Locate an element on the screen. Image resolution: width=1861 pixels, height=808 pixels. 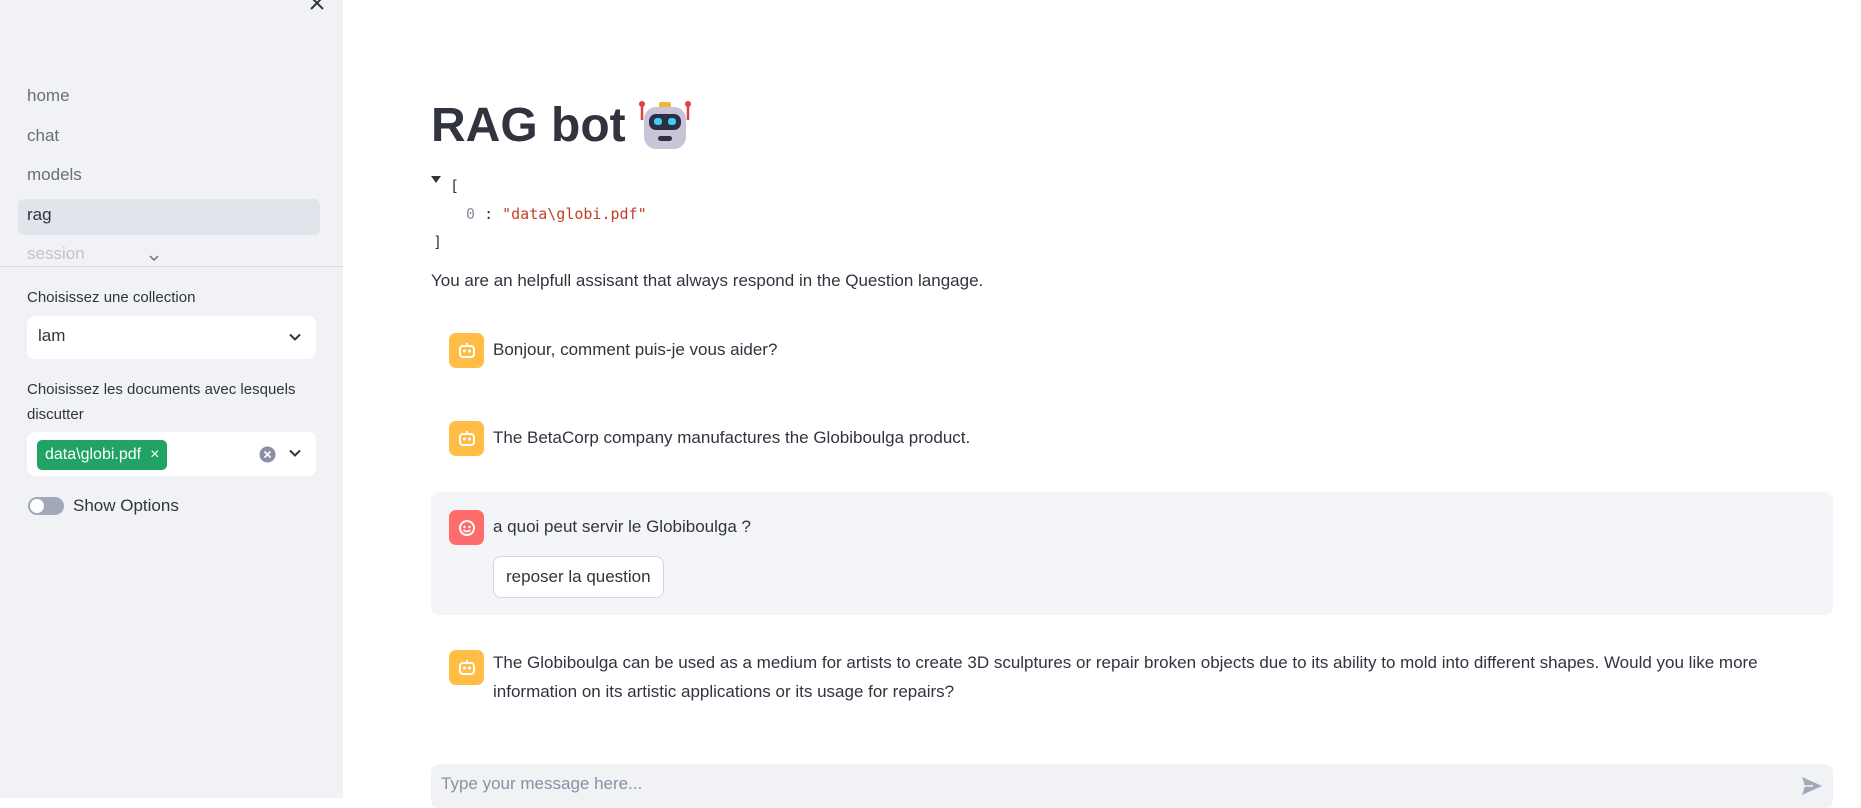
sidebar-divider is located at coordinates (171, 266).